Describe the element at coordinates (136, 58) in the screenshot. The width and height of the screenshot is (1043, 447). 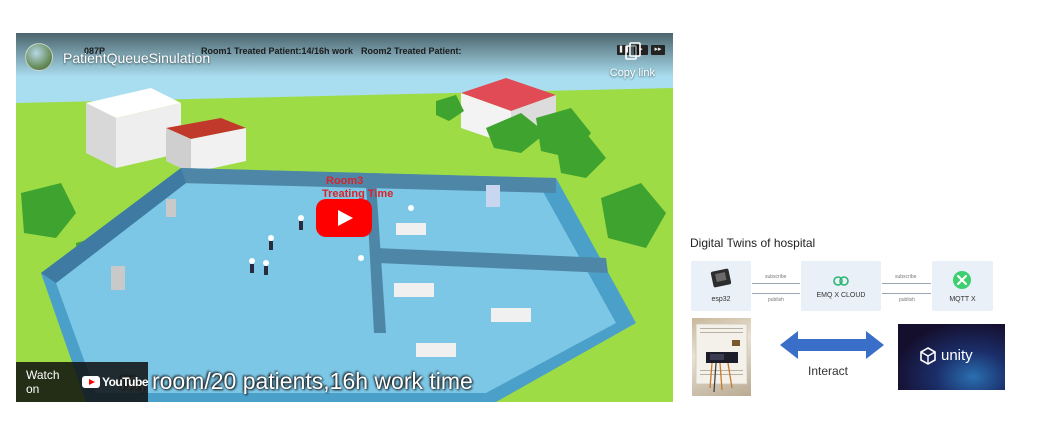
I see `video-title: PatientQueueSinulation` at that location.